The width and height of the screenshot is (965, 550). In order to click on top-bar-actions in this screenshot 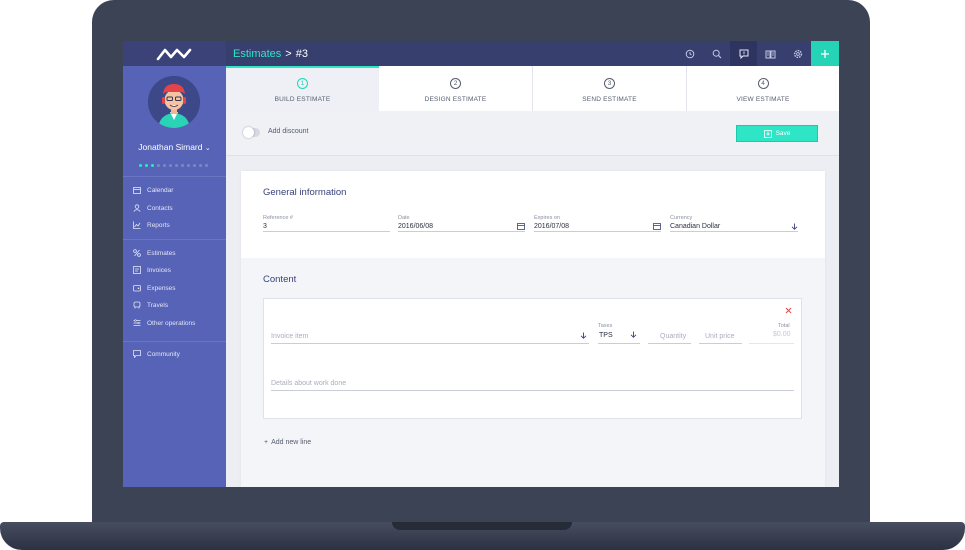, I will do `click(757, 53)`.